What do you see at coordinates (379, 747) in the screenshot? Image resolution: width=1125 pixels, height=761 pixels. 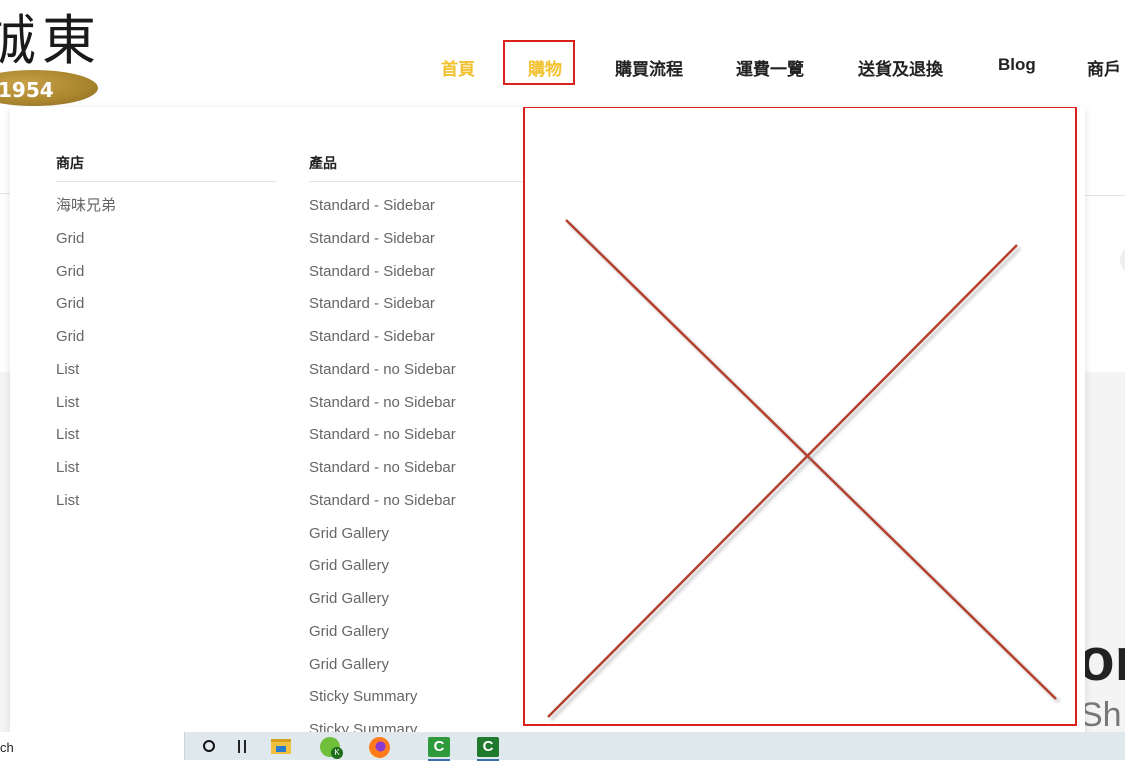 I see `firefox-icon` at bounding box center [379, 747].